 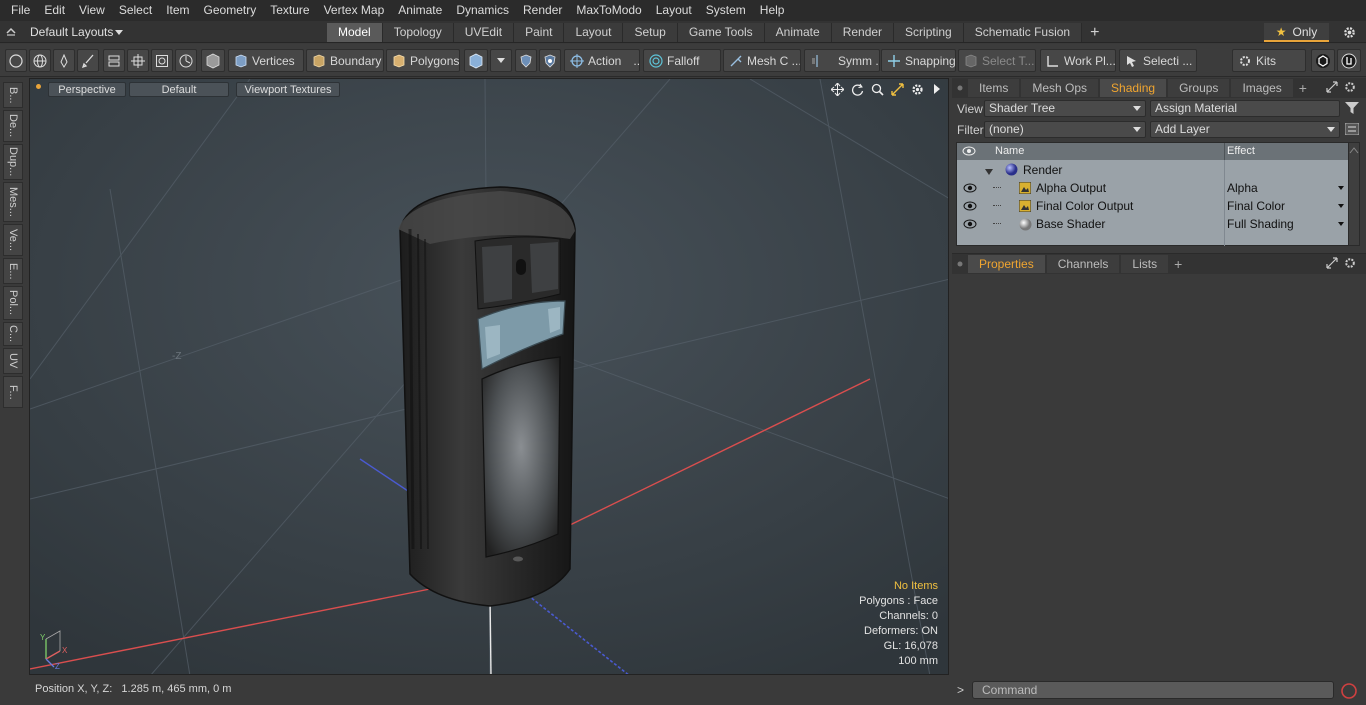 I want to click on zoom-icon, so click(x=877, y=89).